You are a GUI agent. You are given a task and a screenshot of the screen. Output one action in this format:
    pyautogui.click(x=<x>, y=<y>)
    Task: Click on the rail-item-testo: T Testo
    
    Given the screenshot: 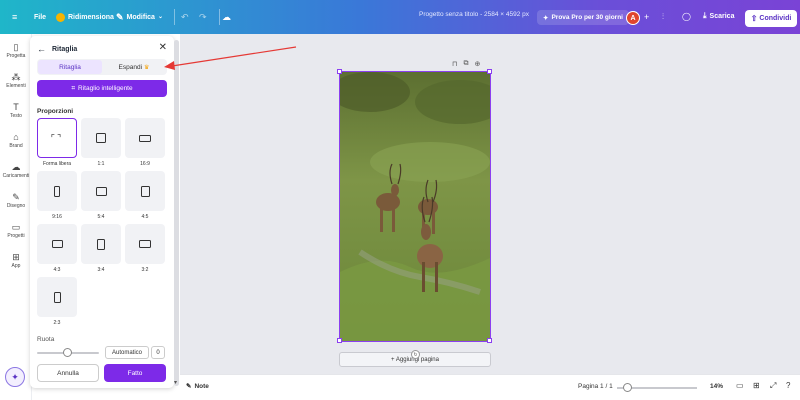 What is the action you would take?
    pyautogui.click(x=16, y=110)
    